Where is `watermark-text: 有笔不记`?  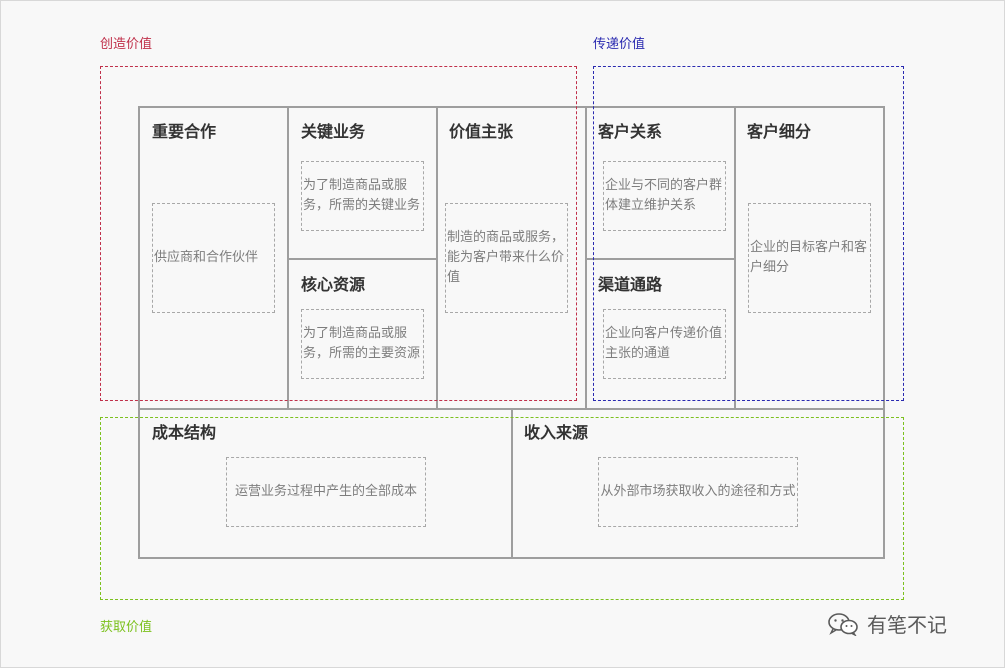 watermark-text: 有笔不记 is located at coordinates (907, 625).